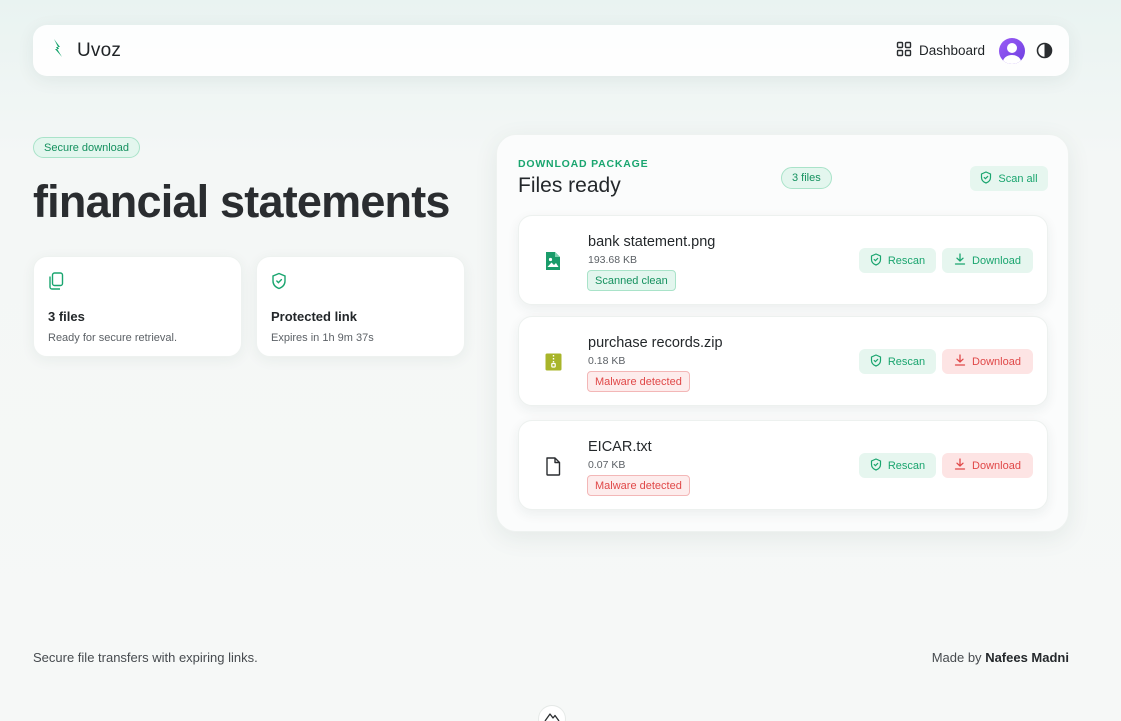  Describe the element at coordinates (99, 50) in the screenshot. I see `brand-name: Uvoz` at that location.